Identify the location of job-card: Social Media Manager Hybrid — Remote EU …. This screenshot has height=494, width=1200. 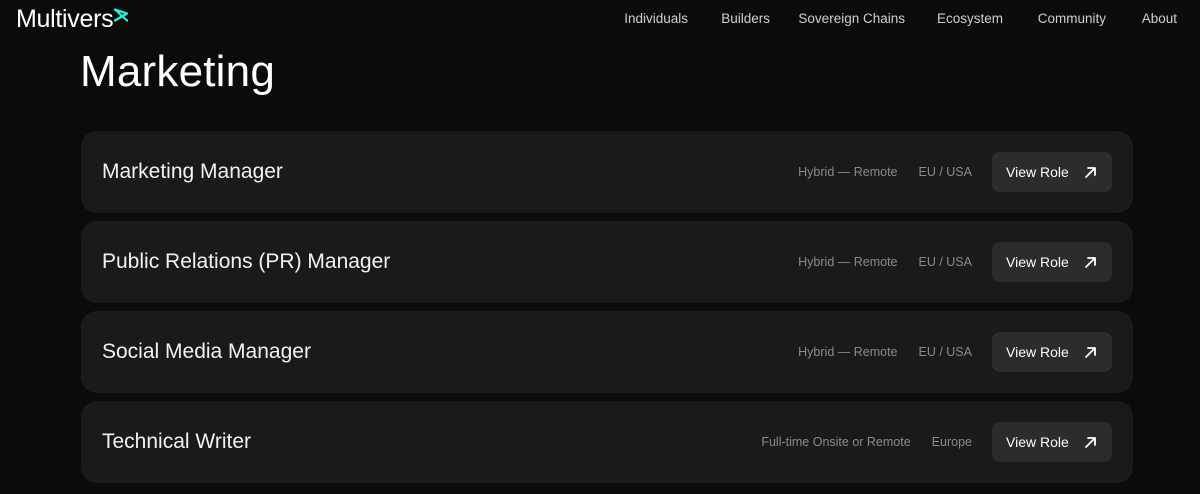
(607, 352).